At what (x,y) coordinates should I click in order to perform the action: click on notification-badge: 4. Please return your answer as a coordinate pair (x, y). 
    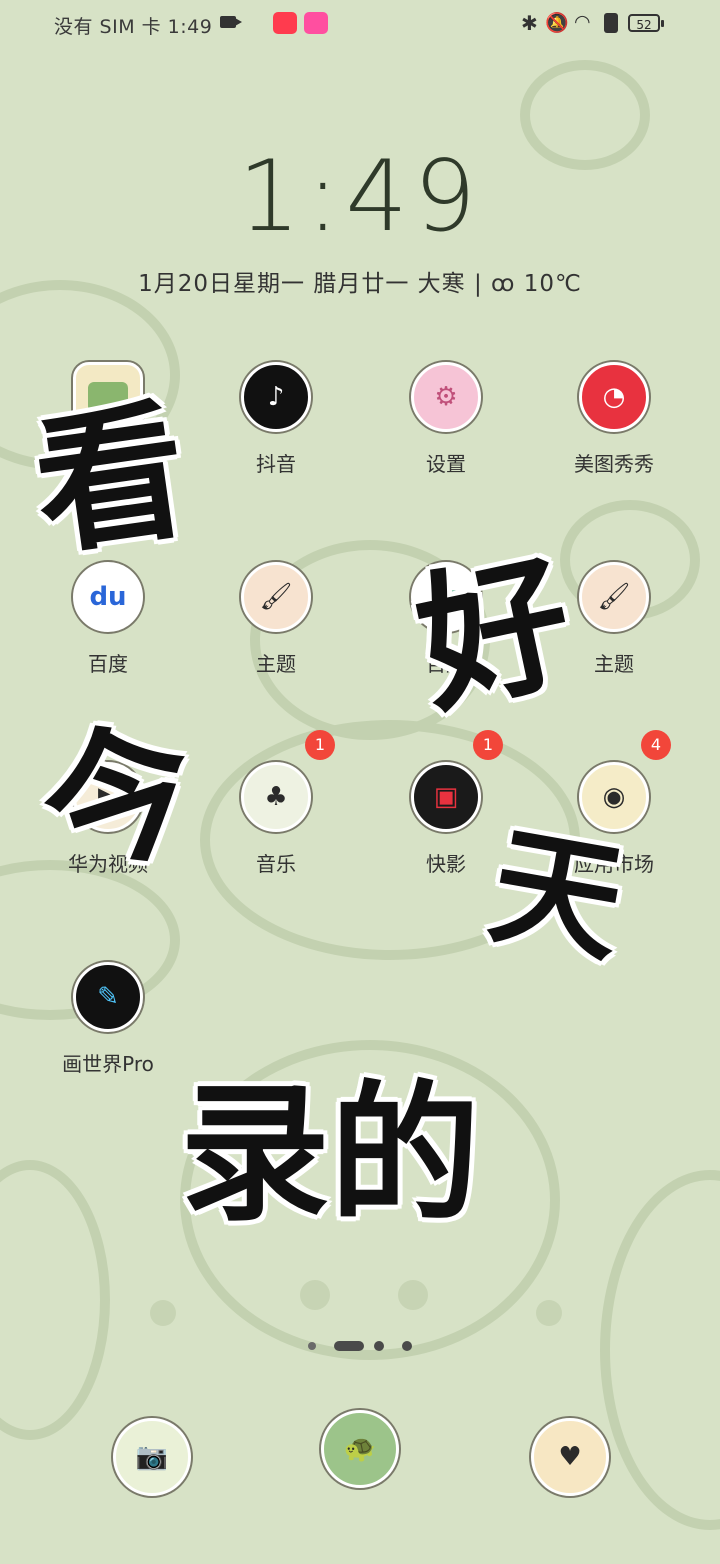
    Looking at the image, I should click on (656, 745).